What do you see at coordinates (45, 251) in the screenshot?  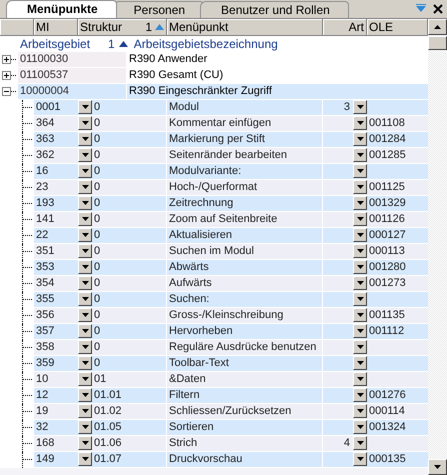 I see `table-cell-text: 351` at bounding box center [45, 251].